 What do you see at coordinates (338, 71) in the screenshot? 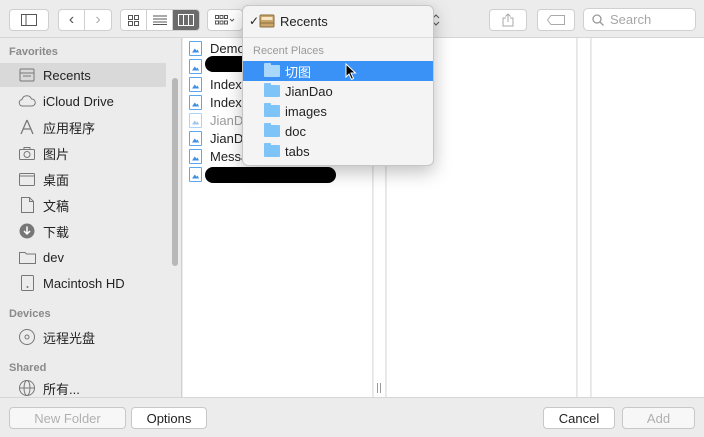
I see `recent-place-item: 切图` at bounding box center [338, 71].